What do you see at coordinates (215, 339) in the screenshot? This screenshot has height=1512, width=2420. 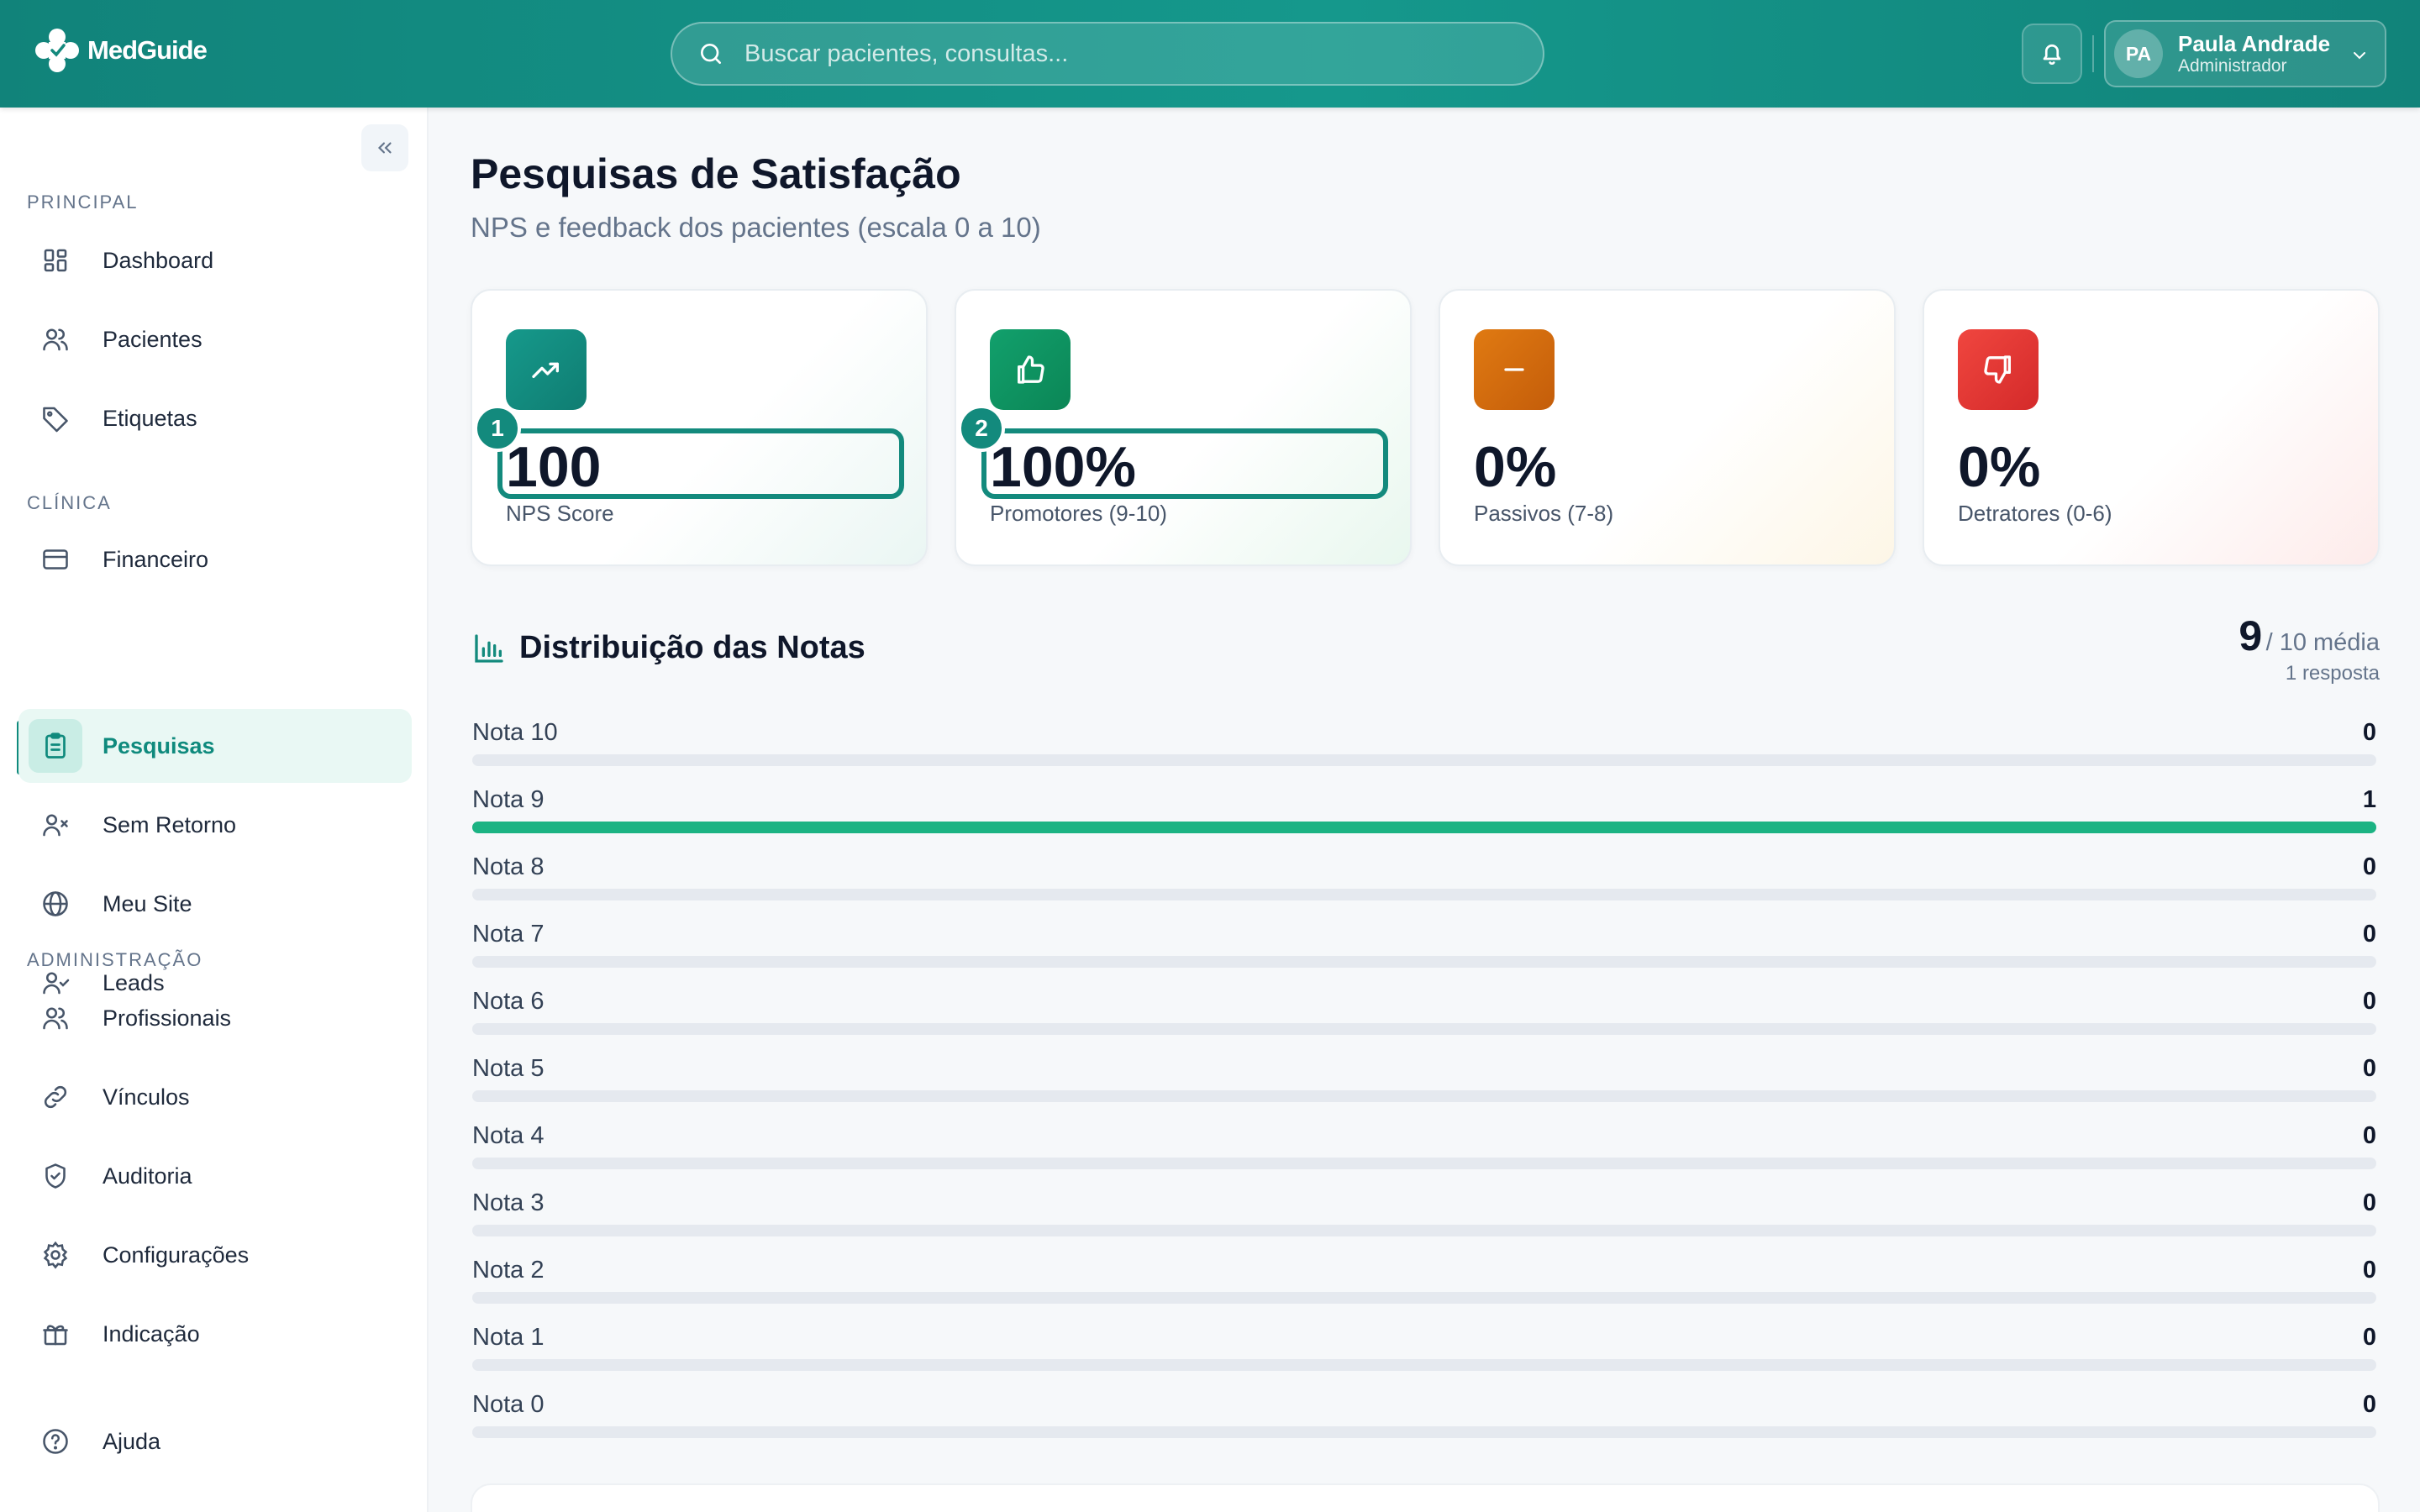 I see `sidebar-item-pacientes: Pacientes` at bounding box center [215, 339].